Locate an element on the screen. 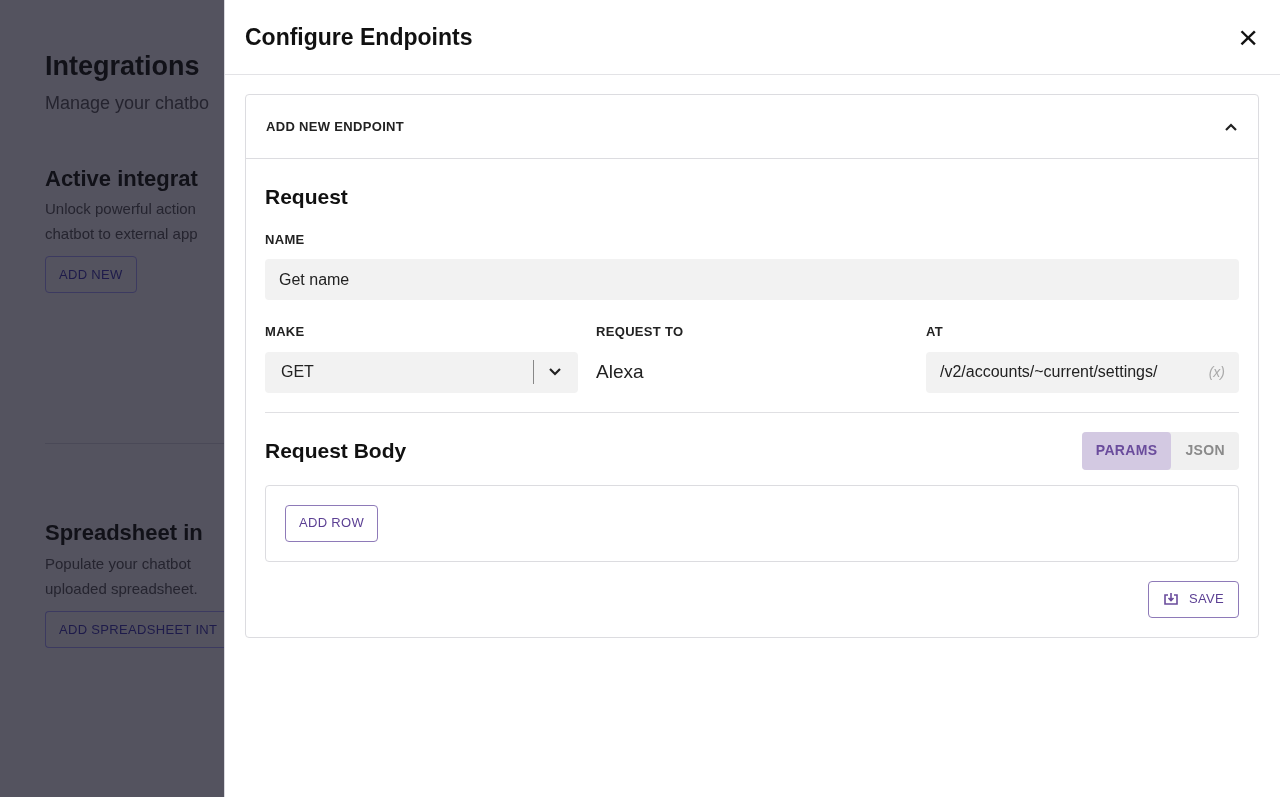  method-select: GET is located at coordinates (421, 372).